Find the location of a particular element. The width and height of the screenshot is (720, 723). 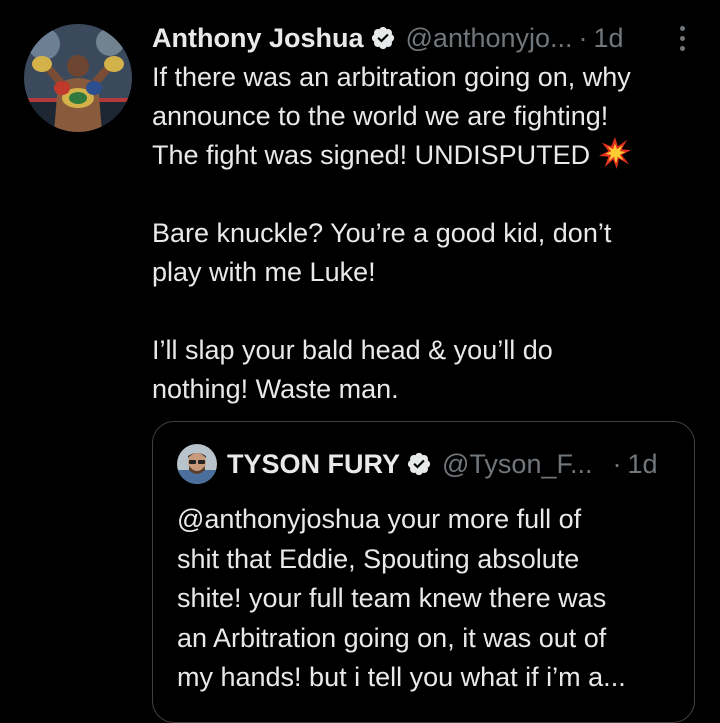

tweet-line: nothing! Waste man. is located at coordinates (275, 389).